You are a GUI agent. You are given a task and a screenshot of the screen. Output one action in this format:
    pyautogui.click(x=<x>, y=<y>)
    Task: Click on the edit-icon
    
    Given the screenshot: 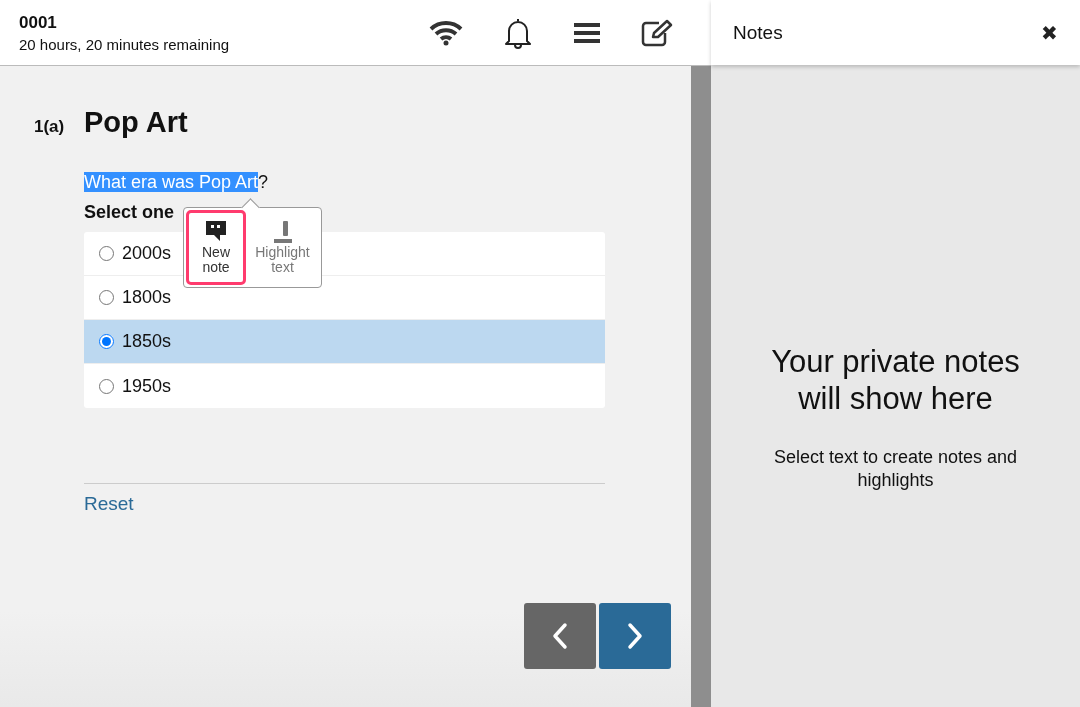 What is the action you would take?
    pyautogui.click(x=657, y=32)
    